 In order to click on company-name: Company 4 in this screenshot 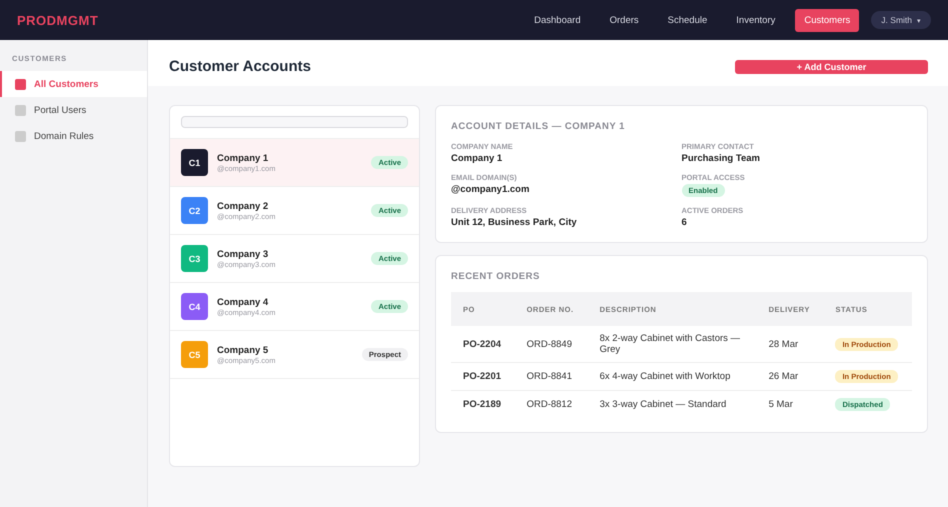, I will do `click(243, 302)`.